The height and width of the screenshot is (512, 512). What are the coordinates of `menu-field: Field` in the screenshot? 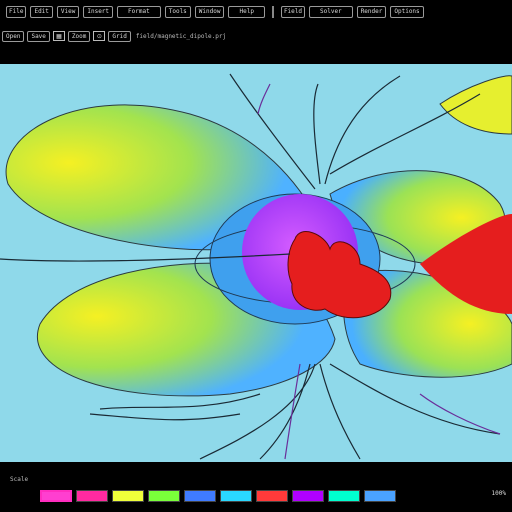 It's located at (292, 12).